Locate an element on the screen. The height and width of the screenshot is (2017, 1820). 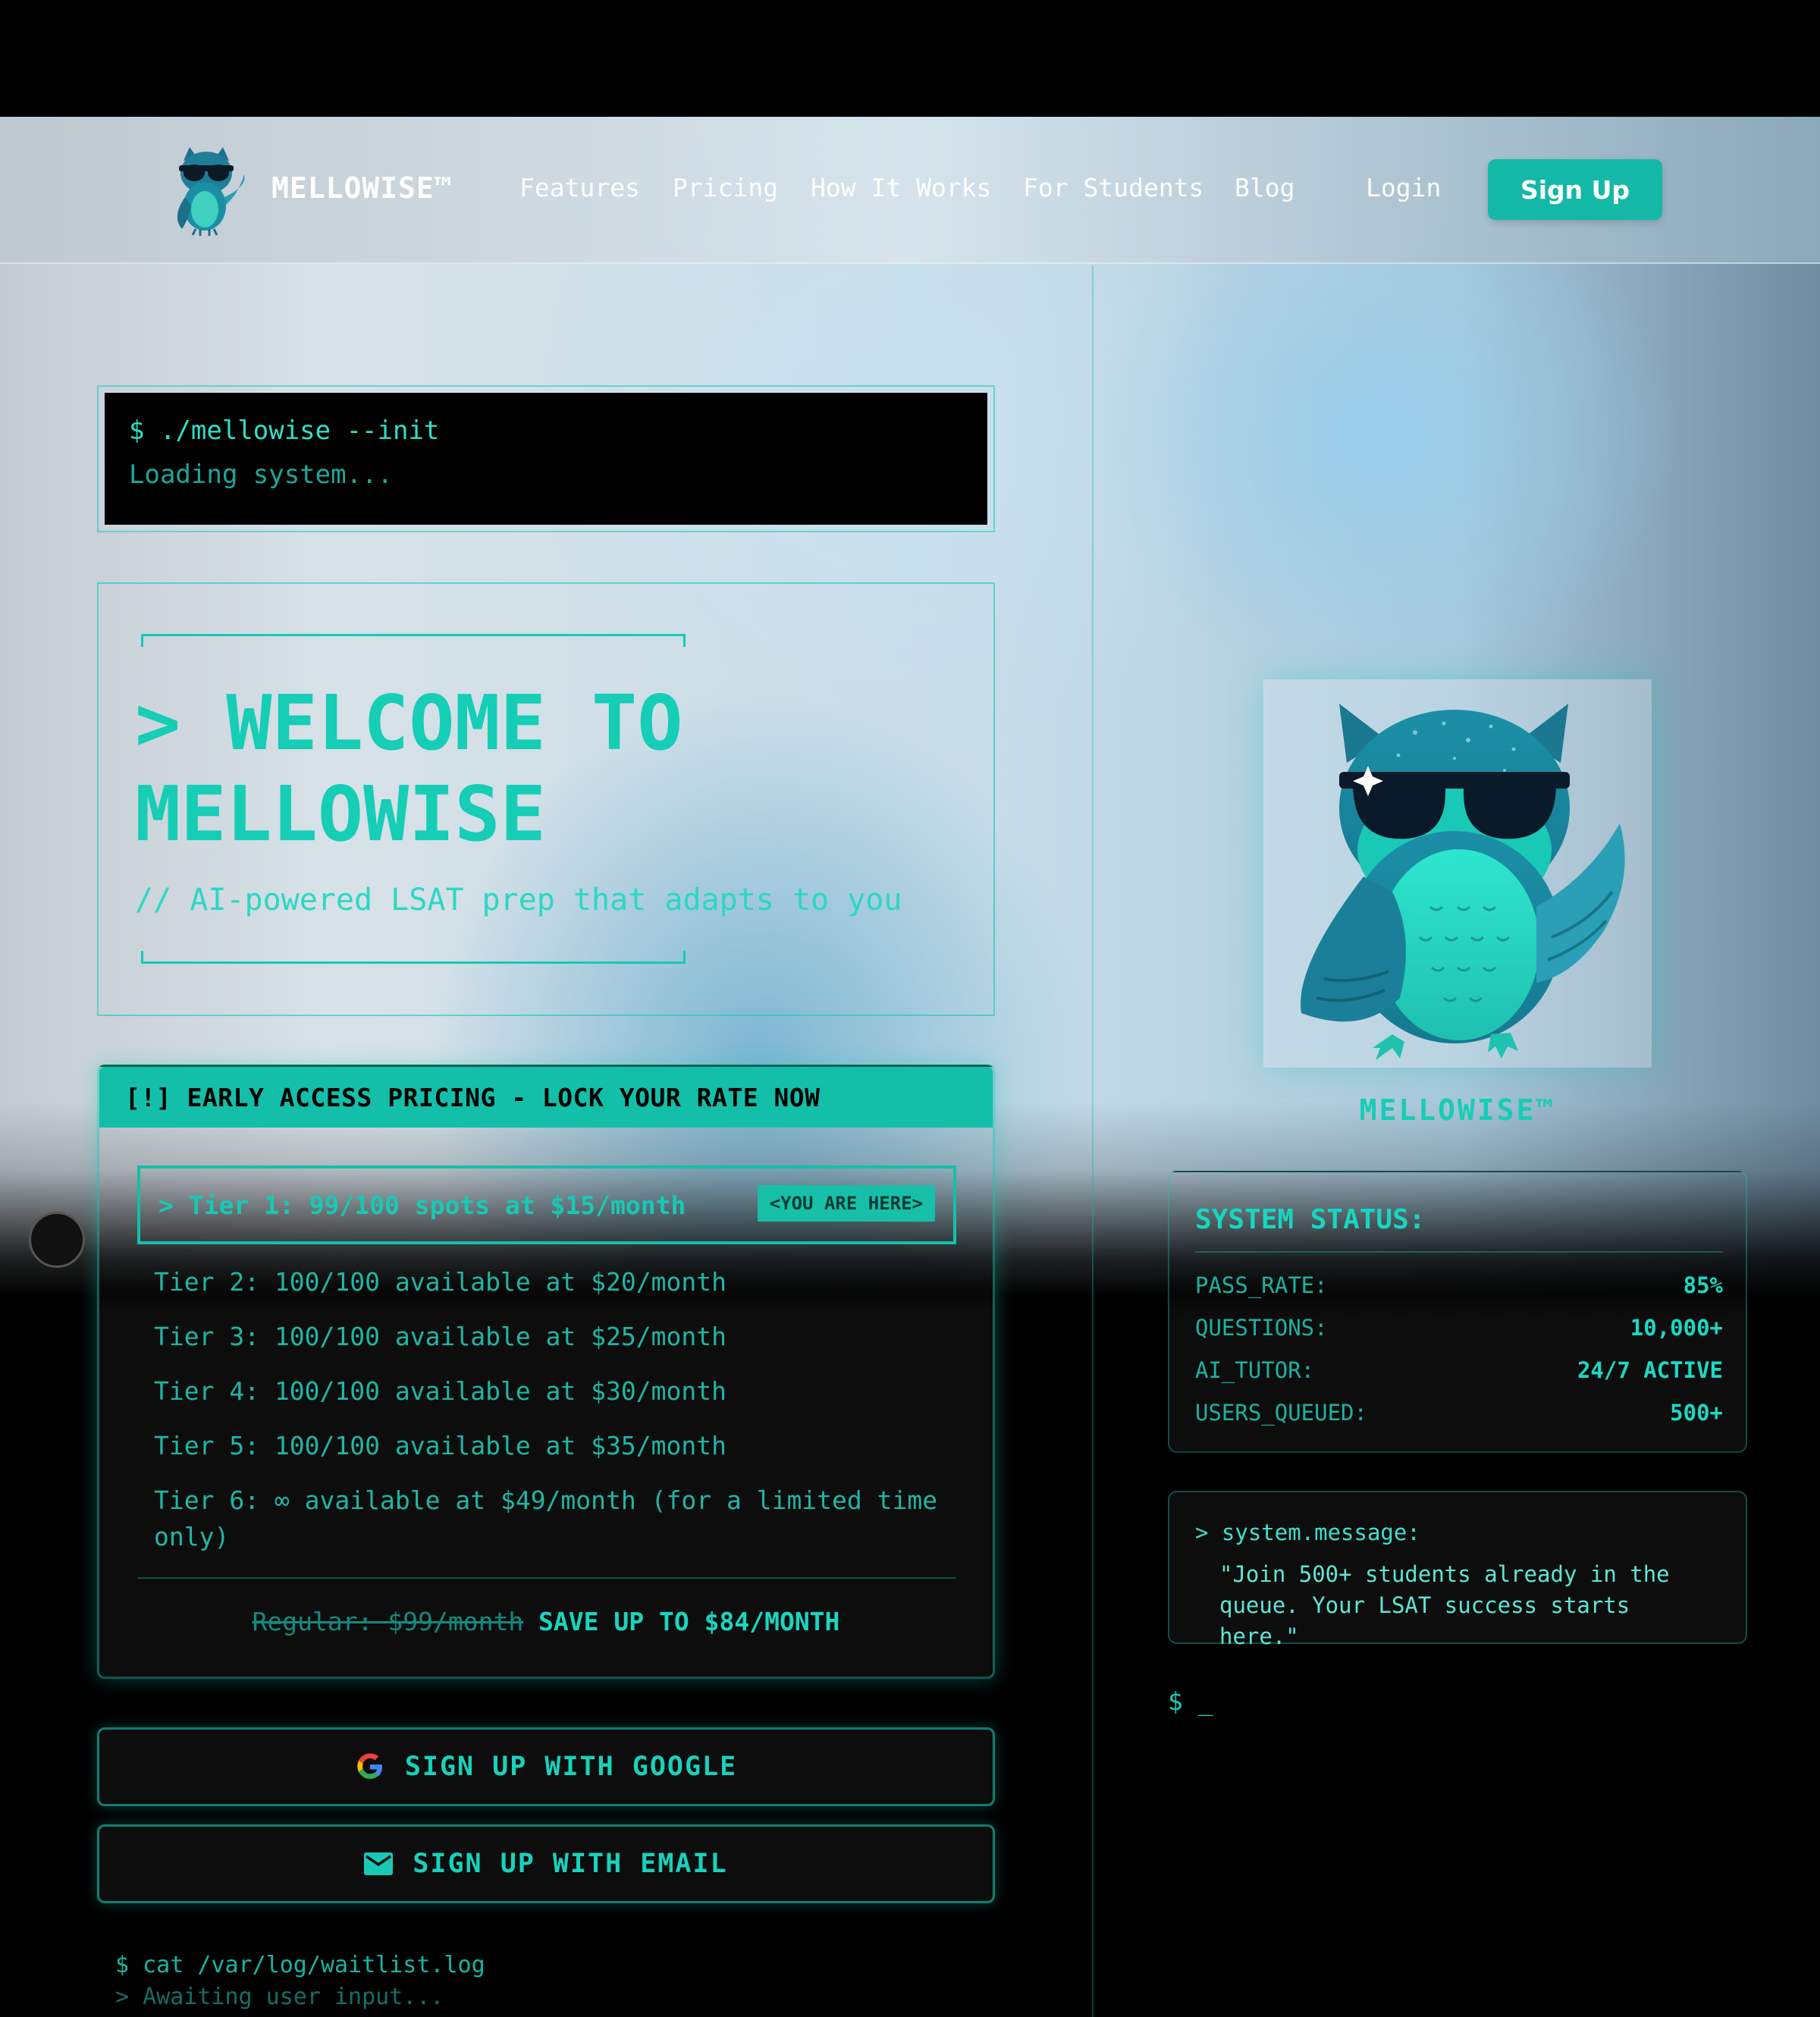
current-tier-label: > Tier 1: 99/100 spots at $15/month is located at coordinates (422, 1205).